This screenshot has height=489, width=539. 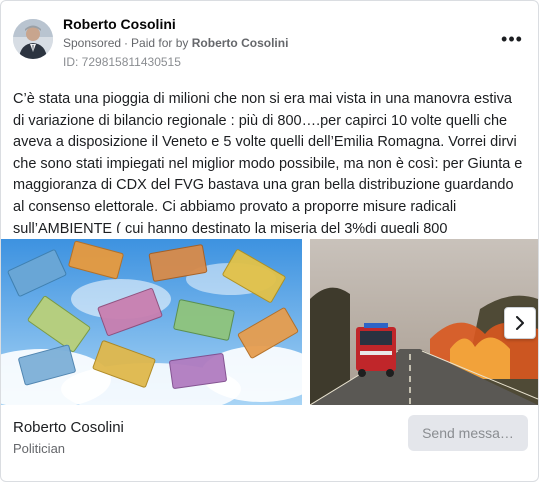 What do you see at coordinates (39, 448) in the screenshot?
I see `footer-page-category: Politician` at bounding box center [39, 448].